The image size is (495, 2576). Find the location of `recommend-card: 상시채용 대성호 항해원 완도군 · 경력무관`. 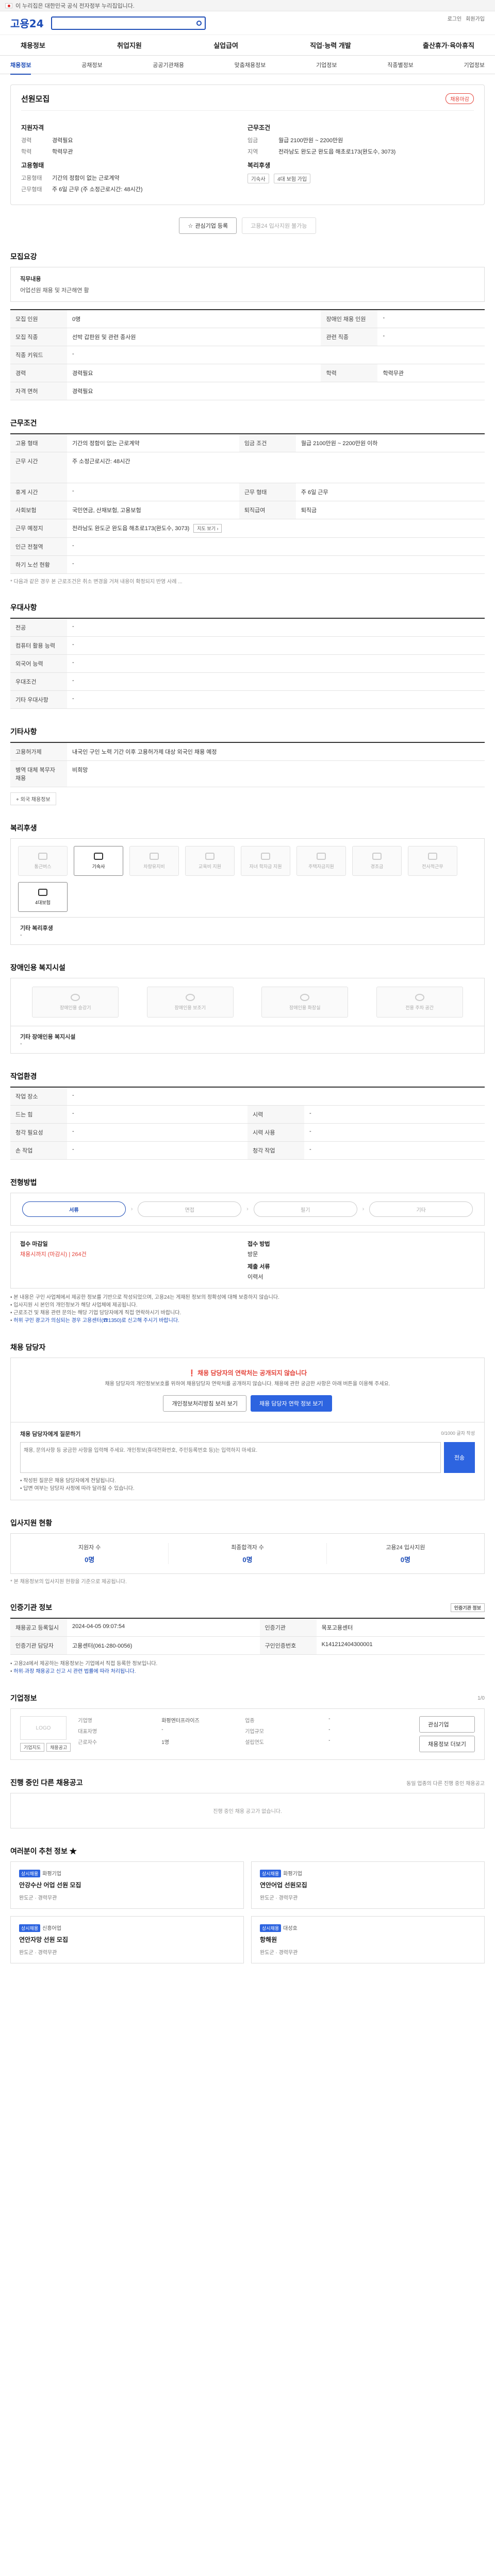

recommend-card: 상시채용 대성호 항해원 완도군 · 경력무관 is located at coordinates (368, 1939).